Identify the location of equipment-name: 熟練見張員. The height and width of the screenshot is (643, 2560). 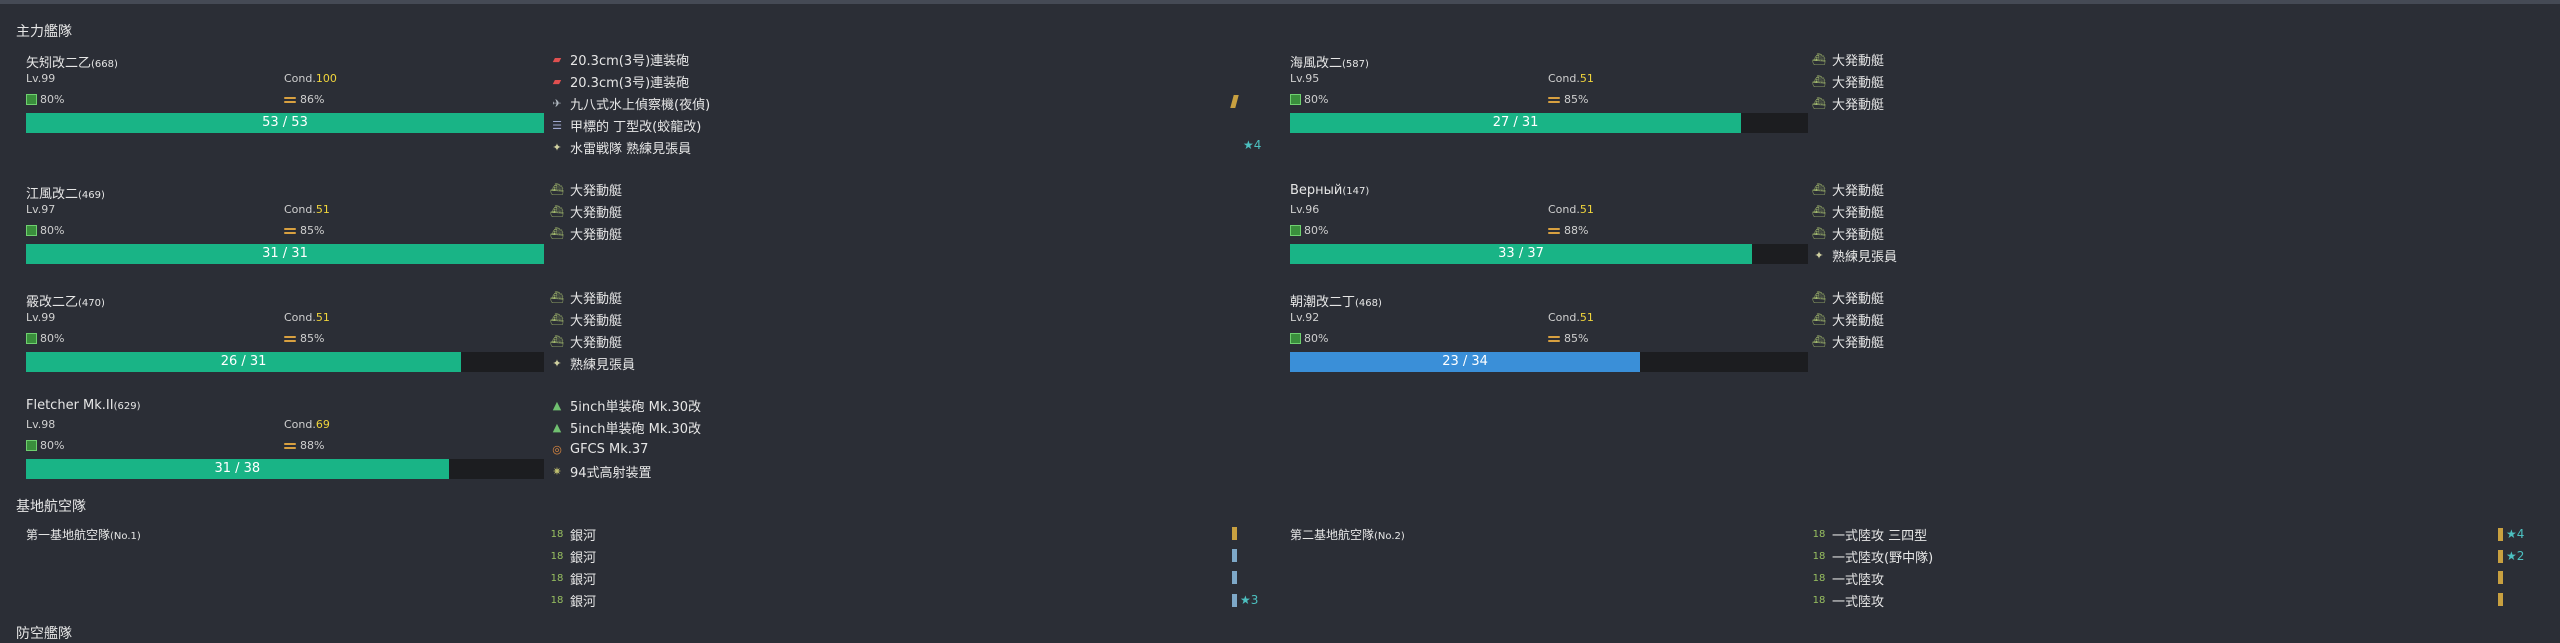
(603, 365).